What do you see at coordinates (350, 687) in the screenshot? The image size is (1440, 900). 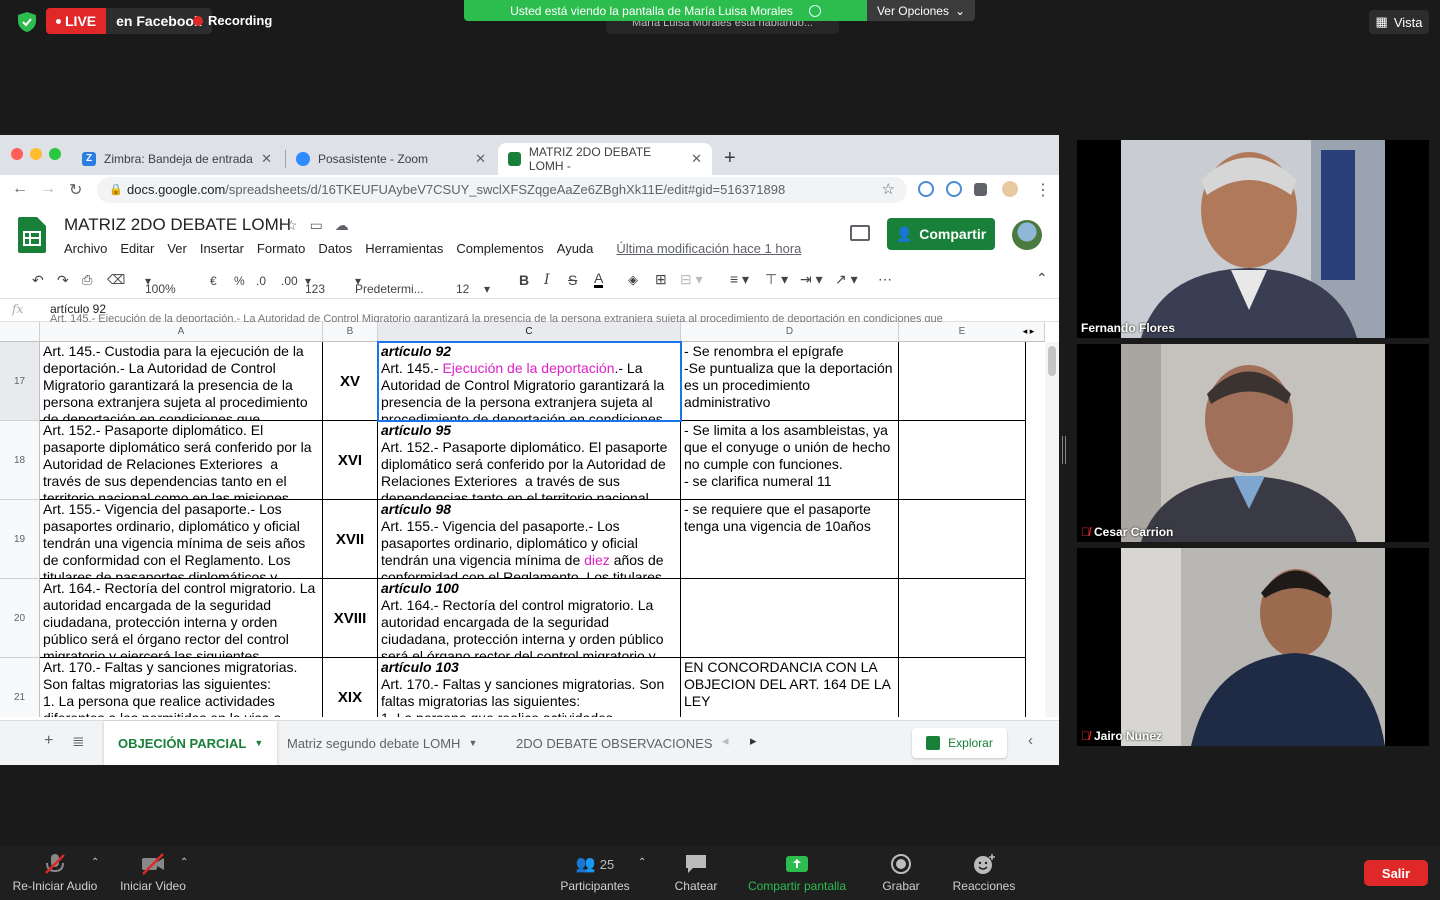 I see `cell-b21: XIX` at bounding box center [350, 687].